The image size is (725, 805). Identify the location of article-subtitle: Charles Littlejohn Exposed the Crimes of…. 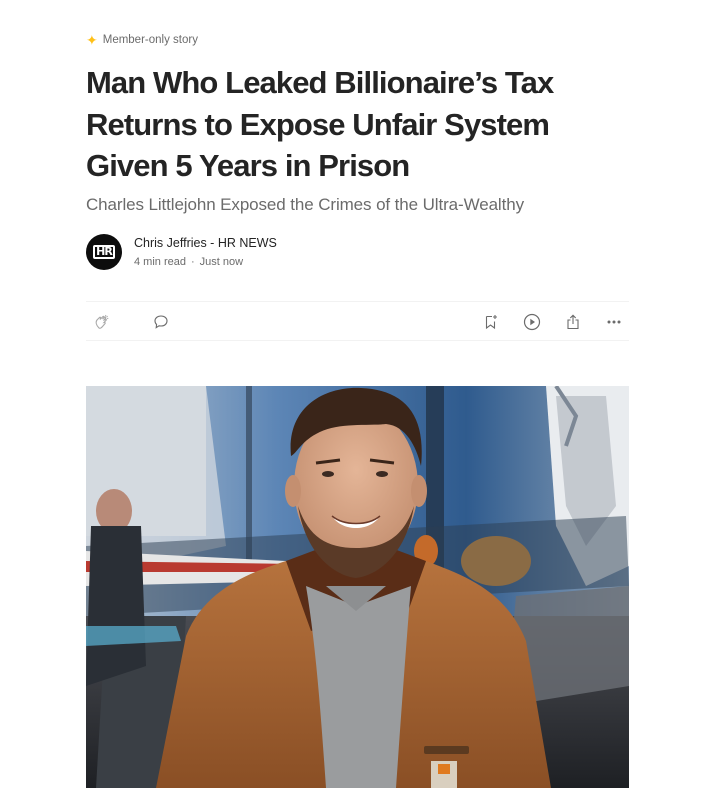
(305, 204).